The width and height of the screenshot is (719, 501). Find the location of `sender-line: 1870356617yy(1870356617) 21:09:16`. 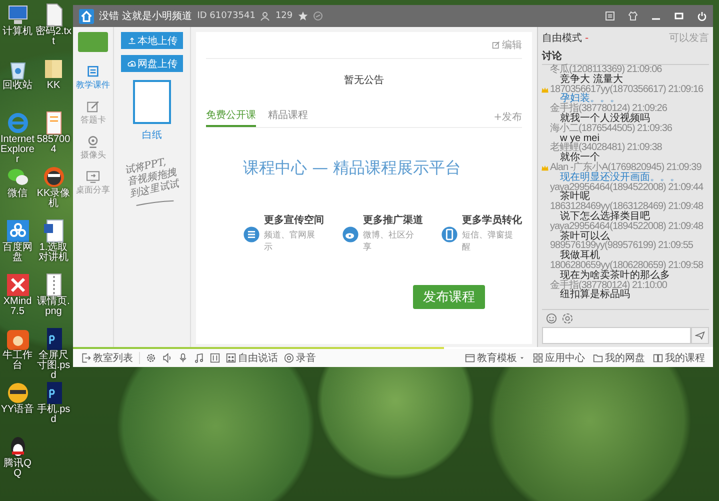

sender-line: 1870356617yy(1870356617) 21:09:16 is located at coordinates (627, 89).